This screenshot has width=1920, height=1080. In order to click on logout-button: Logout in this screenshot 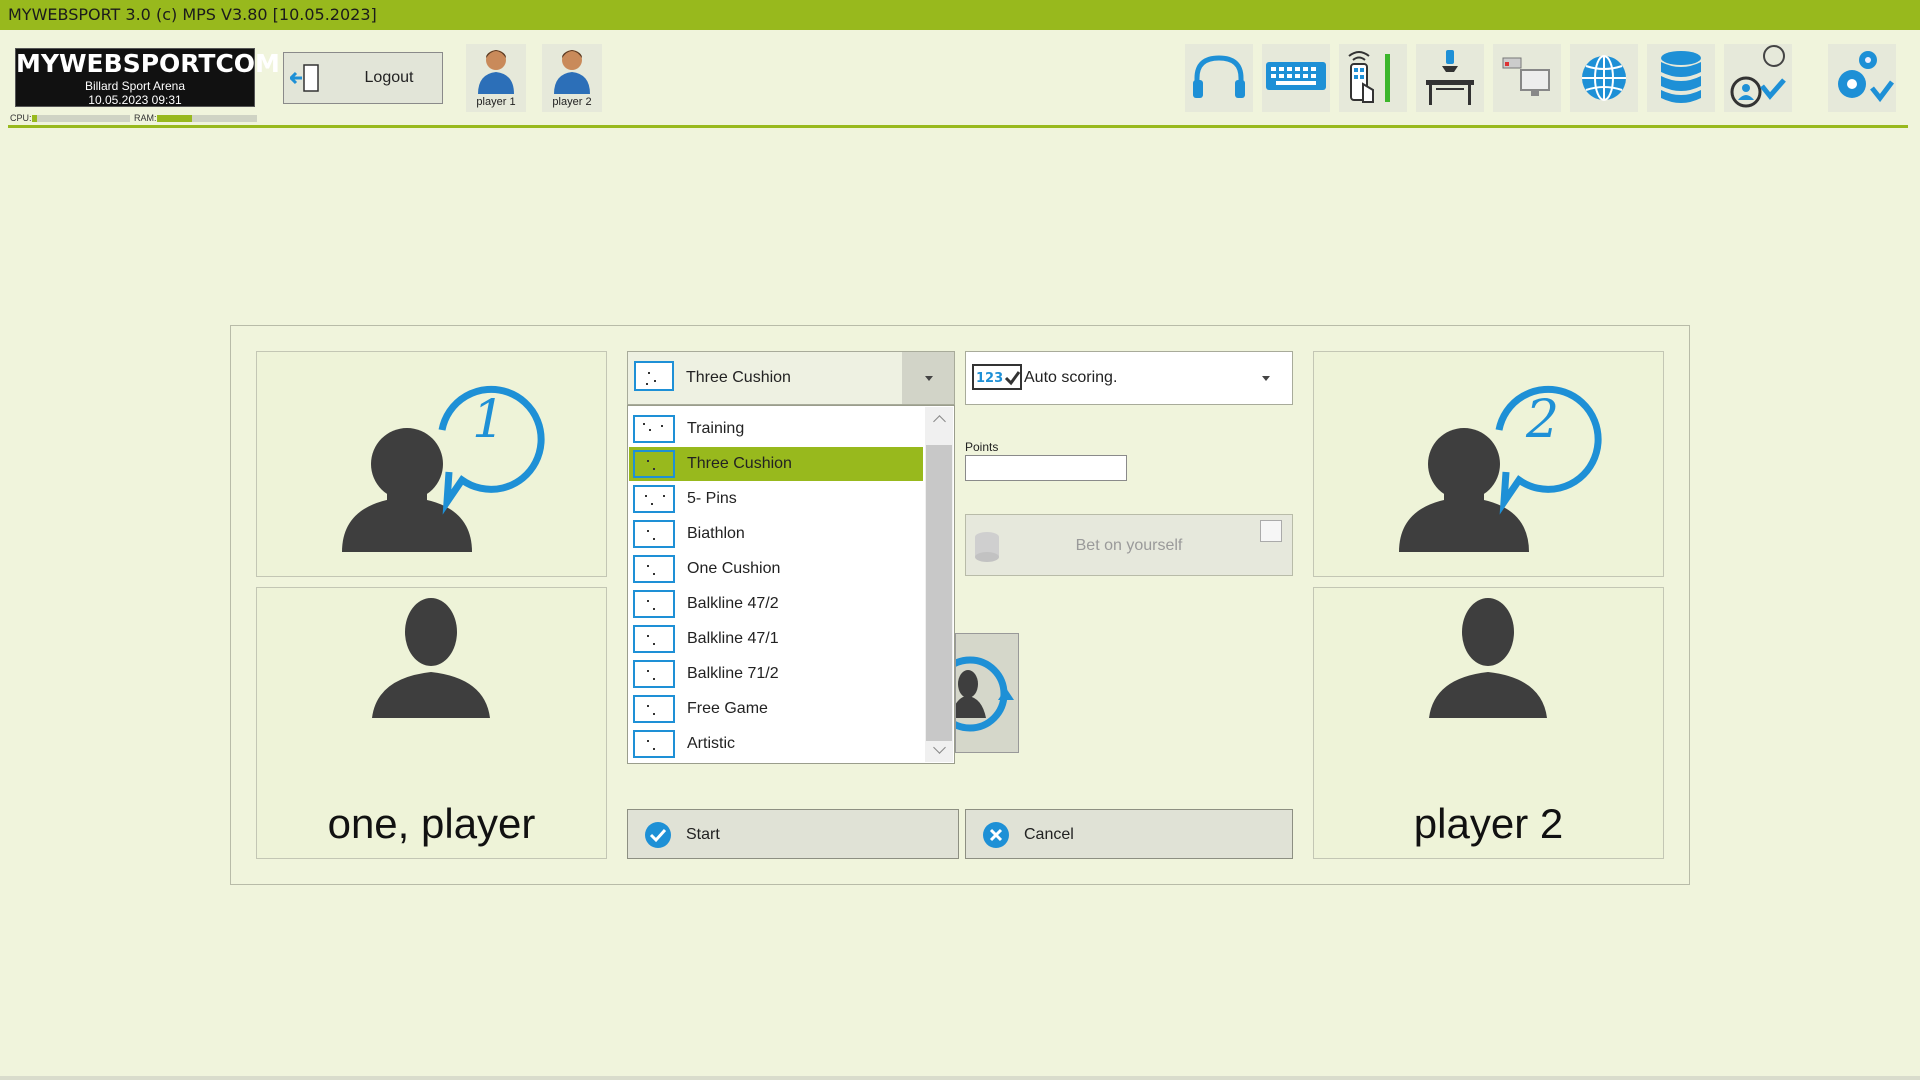, I will do `click(363, 78)`.